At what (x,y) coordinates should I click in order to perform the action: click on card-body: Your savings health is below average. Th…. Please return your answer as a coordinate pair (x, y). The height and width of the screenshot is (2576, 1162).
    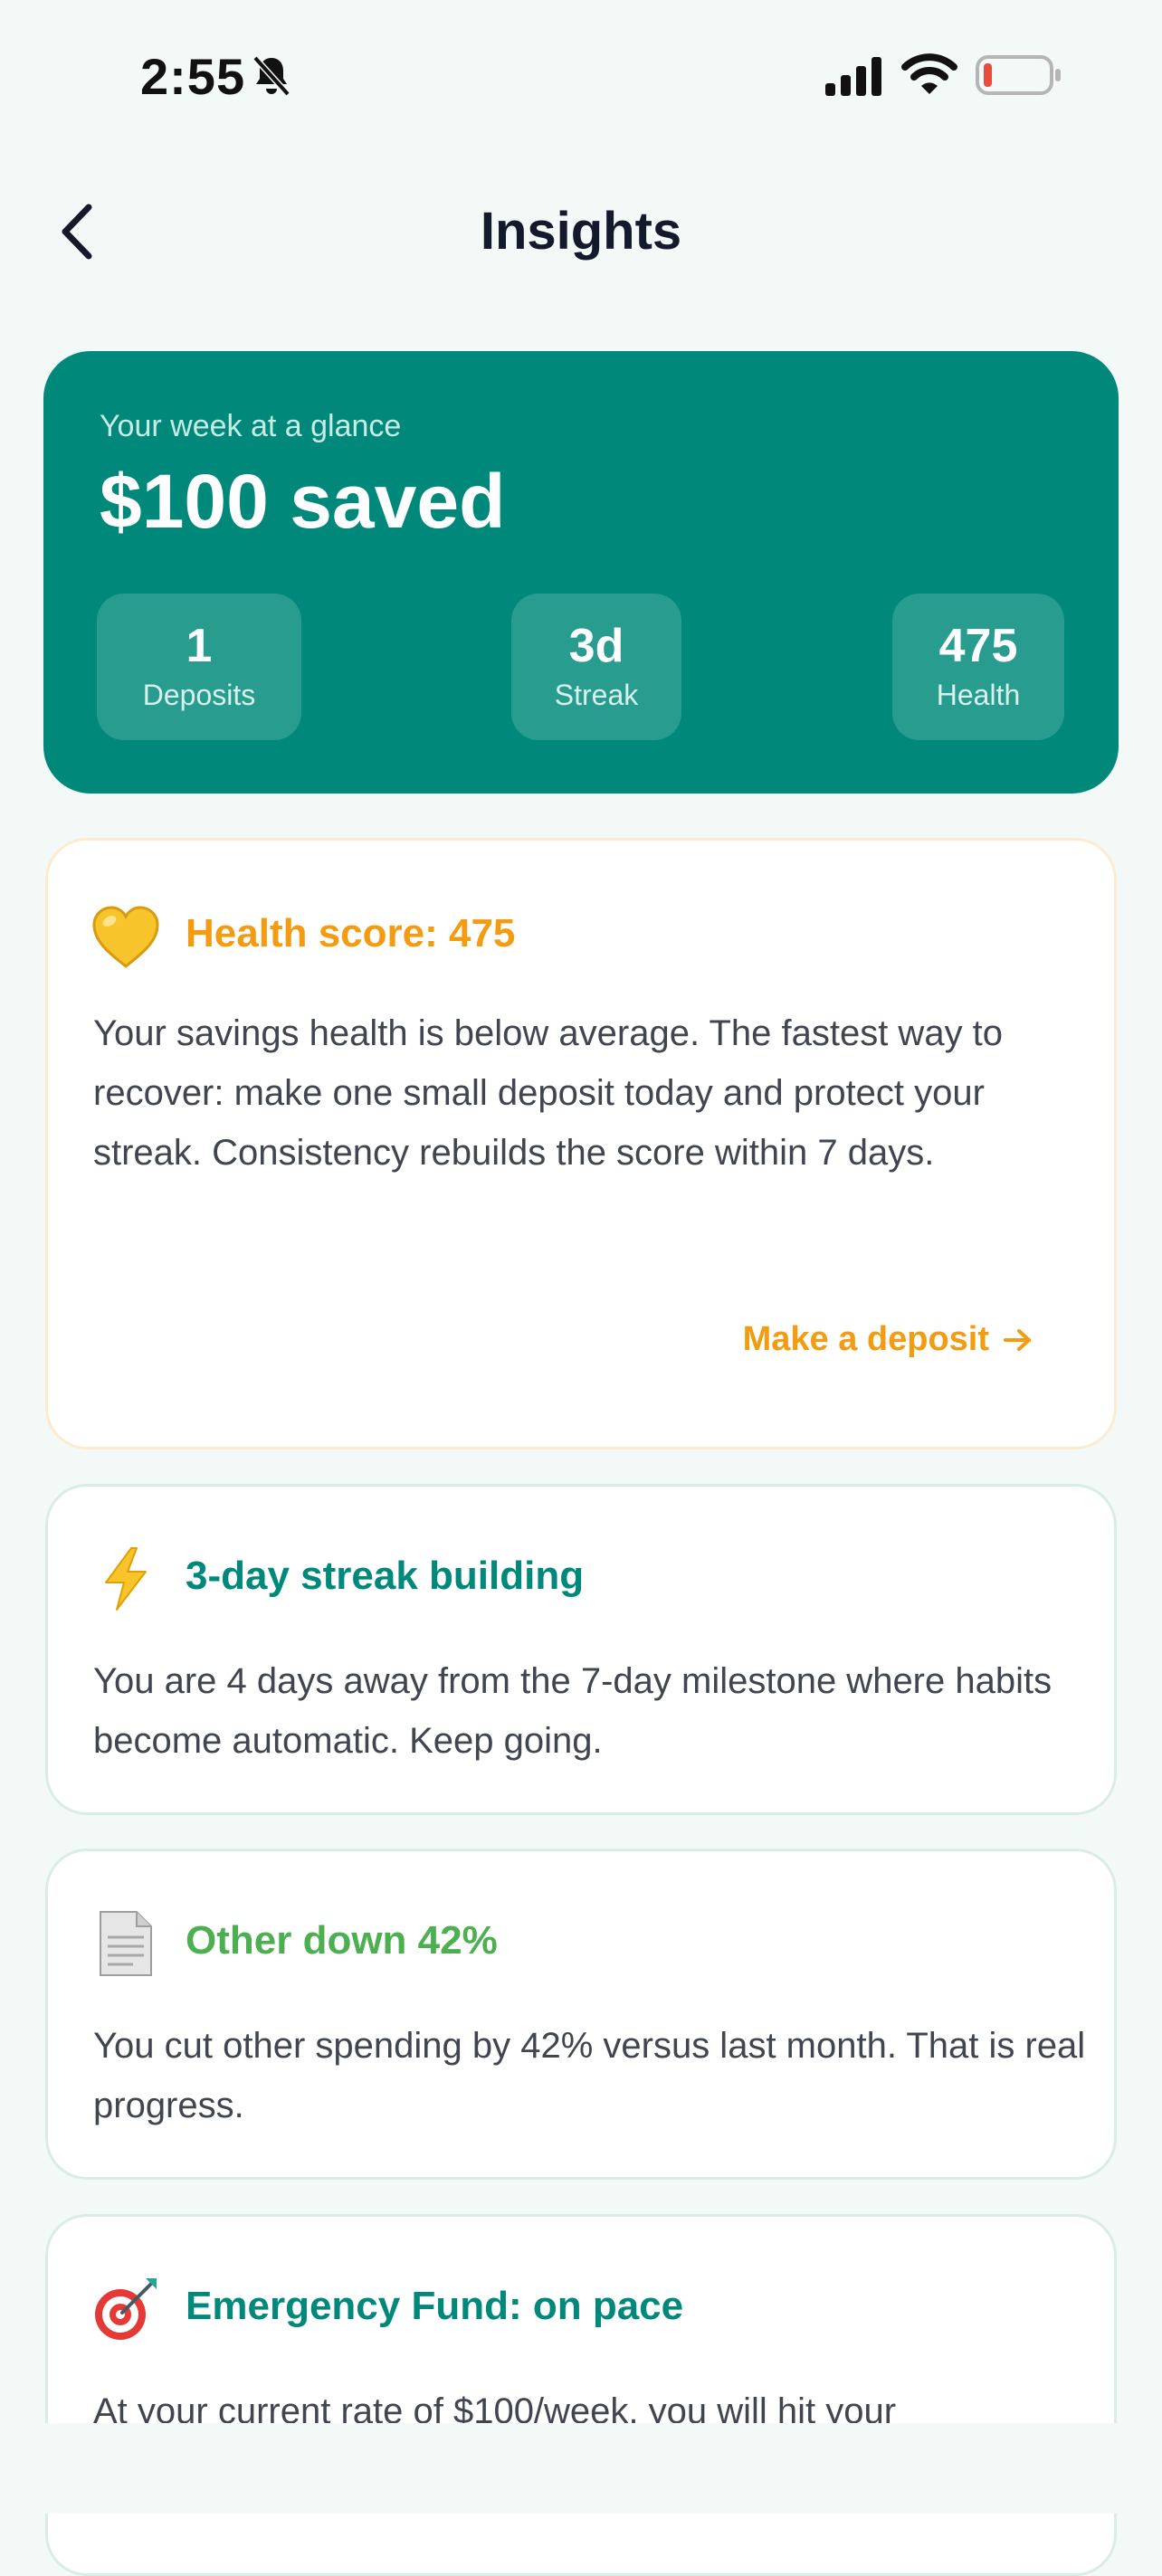
    Looking at the image, I should click on (548, 1093).